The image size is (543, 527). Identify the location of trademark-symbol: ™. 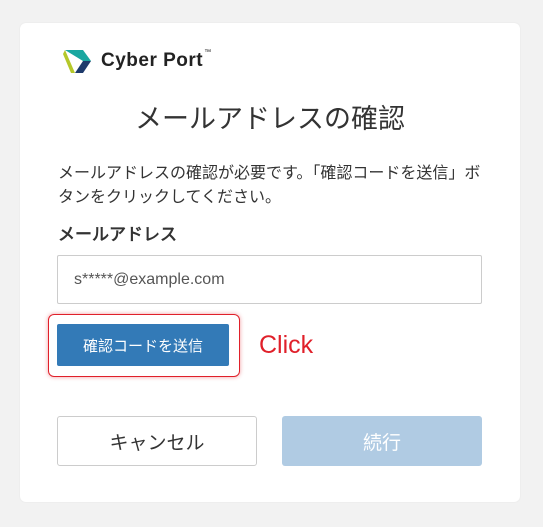
(208, 52).